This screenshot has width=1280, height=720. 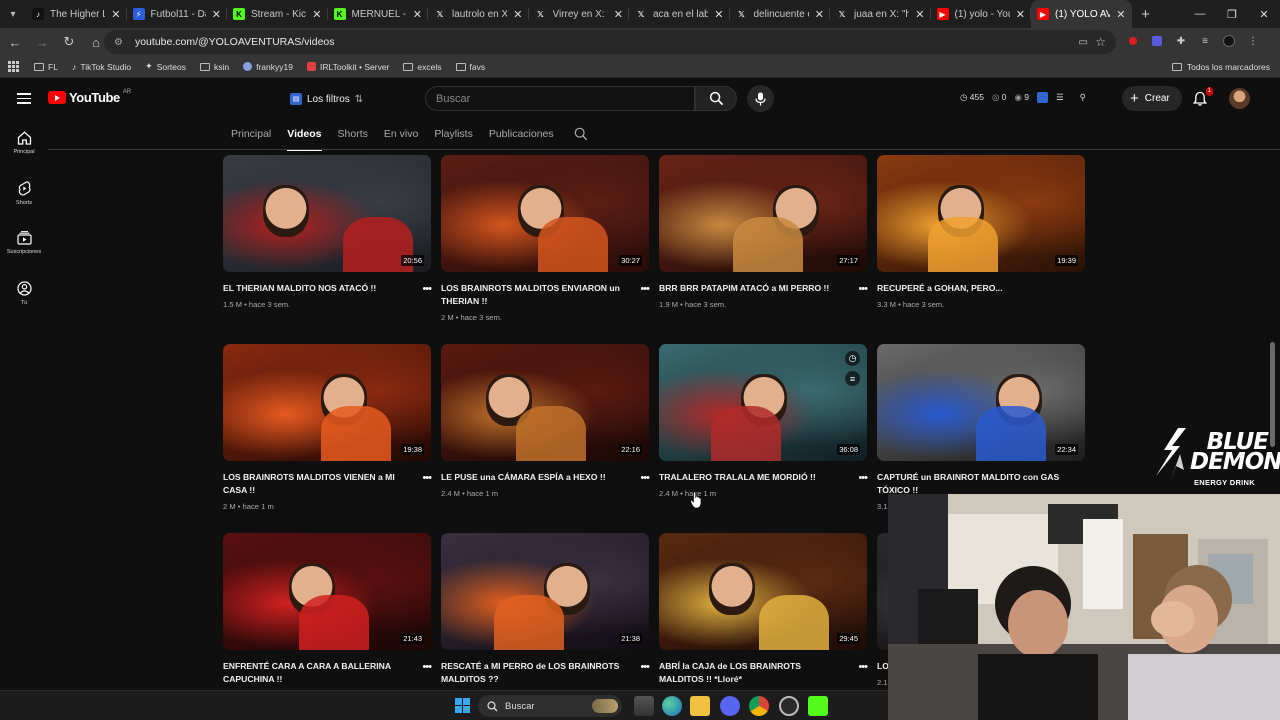 What do you see at coordinates (852, 378) in the screenshot?
I see `add-to-queue-icon: ≡` at bounding box center [852, 378].